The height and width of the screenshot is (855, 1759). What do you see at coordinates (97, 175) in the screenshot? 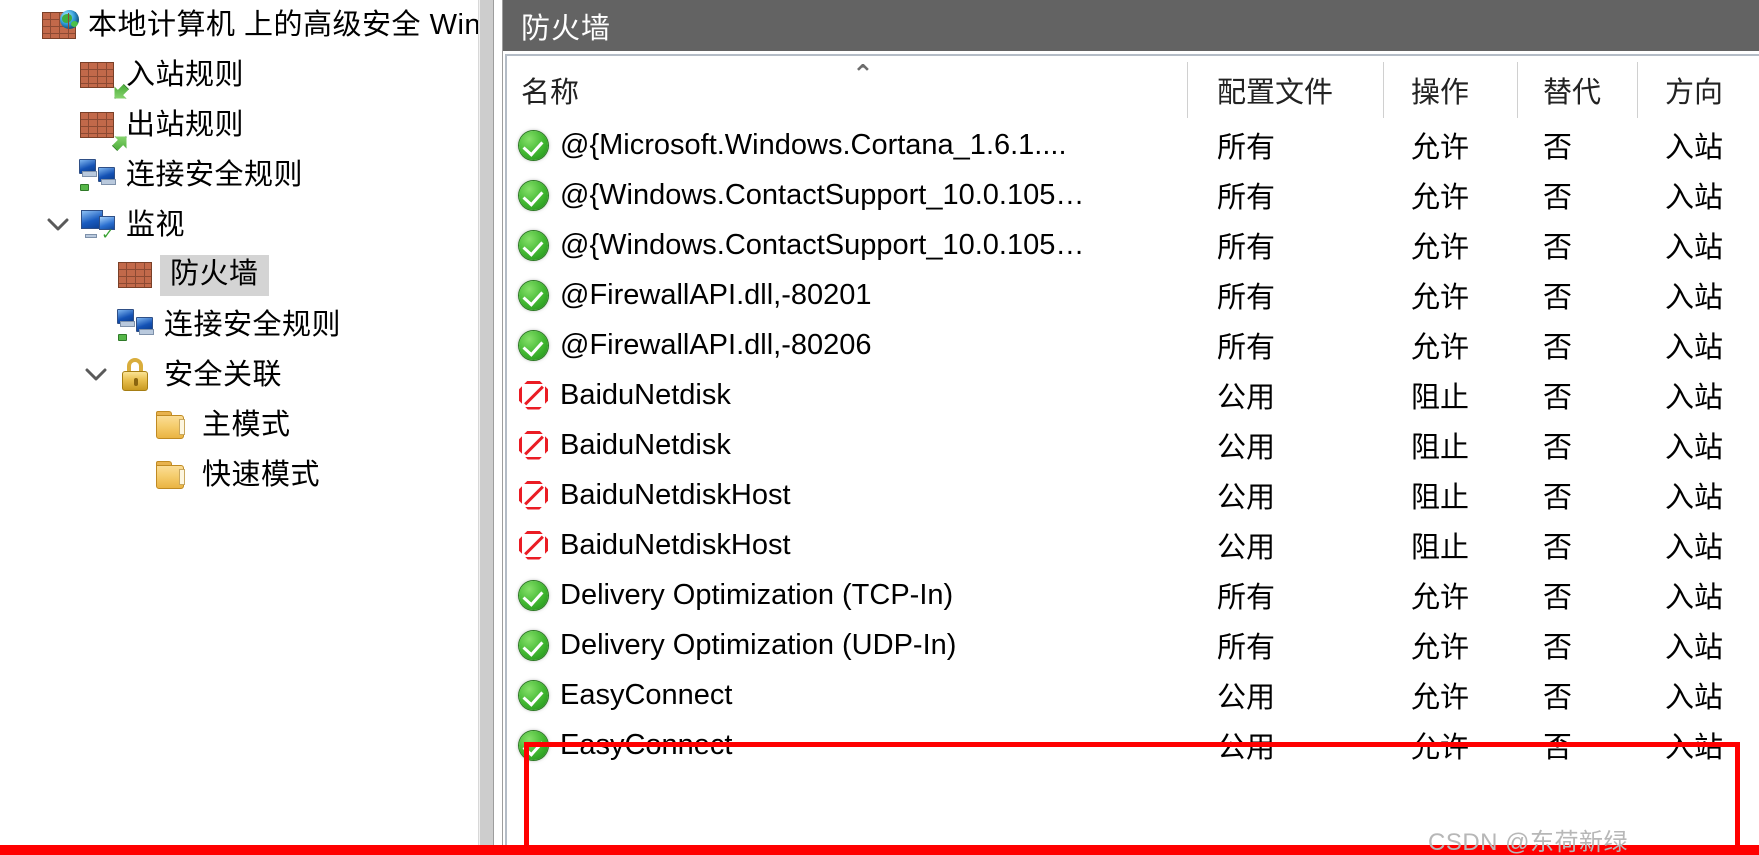
I see `connection-security-rules-icon` at bounding box center [97, 175].